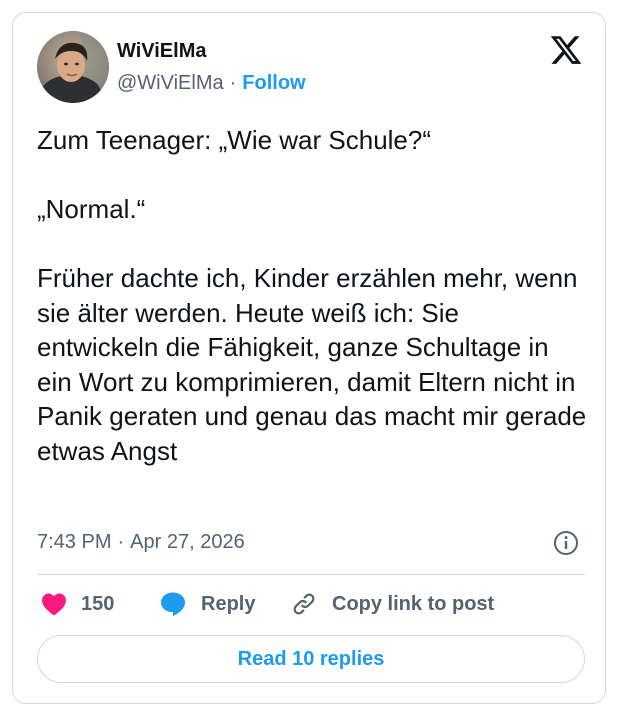  What do you see at coordinates (311, 659) in the screenshot?
I see `read-replies-button: Read 10 replies` at bounding box center [311, 659].